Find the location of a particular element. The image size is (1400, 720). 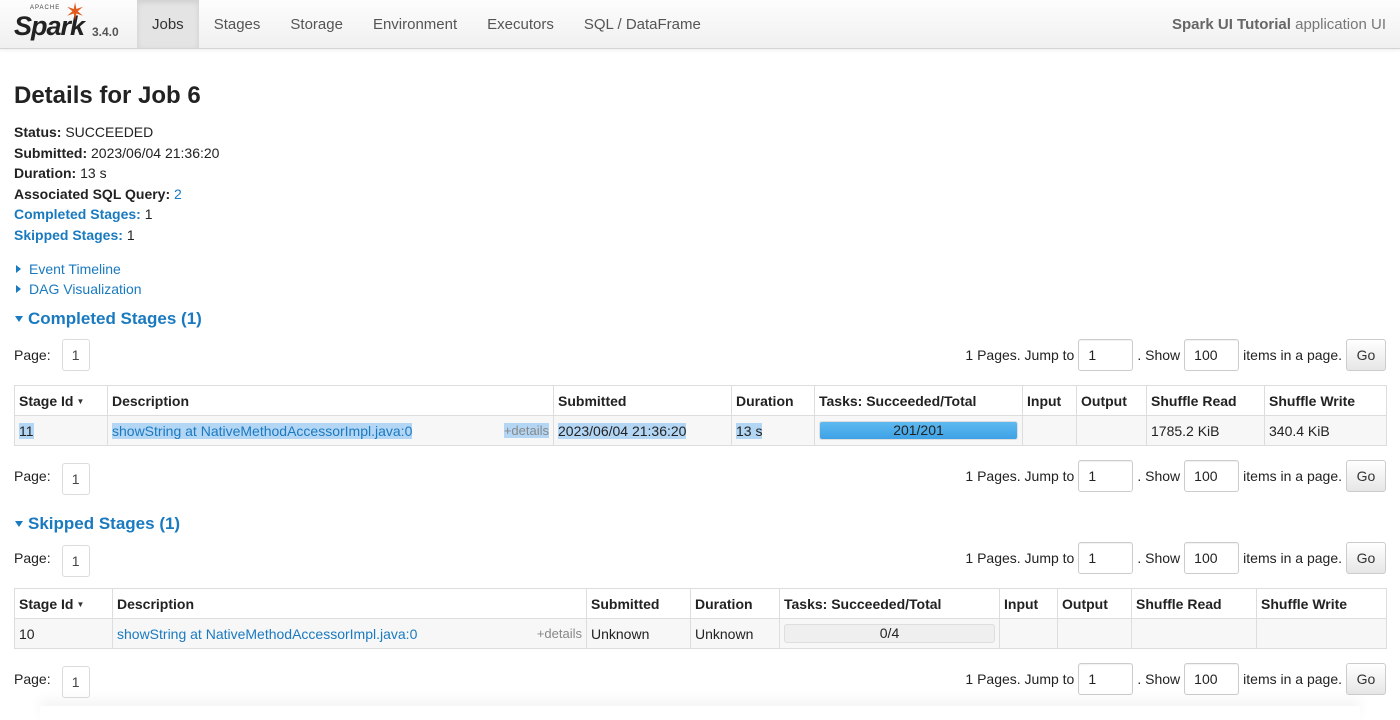

stage-id: 11 is located at coordinates (26, 430).